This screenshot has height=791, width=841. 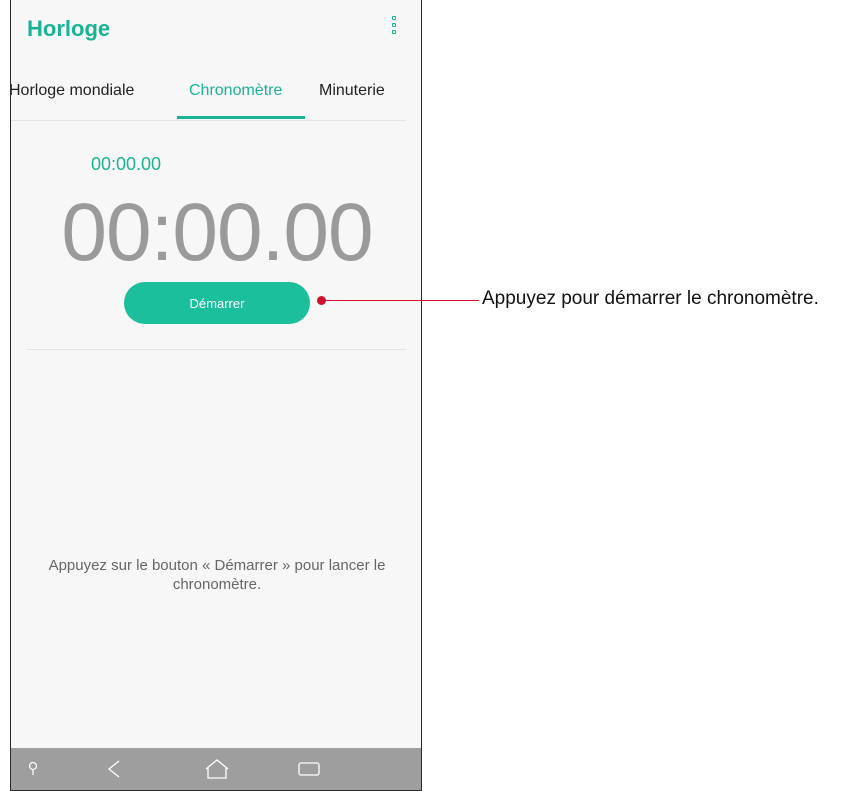 I want to click on divider, so click(x=216, y=349).